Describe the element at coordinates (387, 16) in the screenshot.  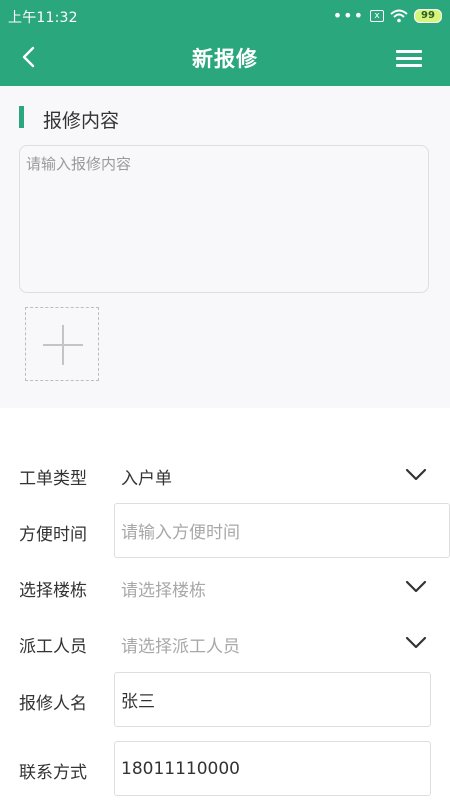
I see `status-icons: ••• x 99` at that location.